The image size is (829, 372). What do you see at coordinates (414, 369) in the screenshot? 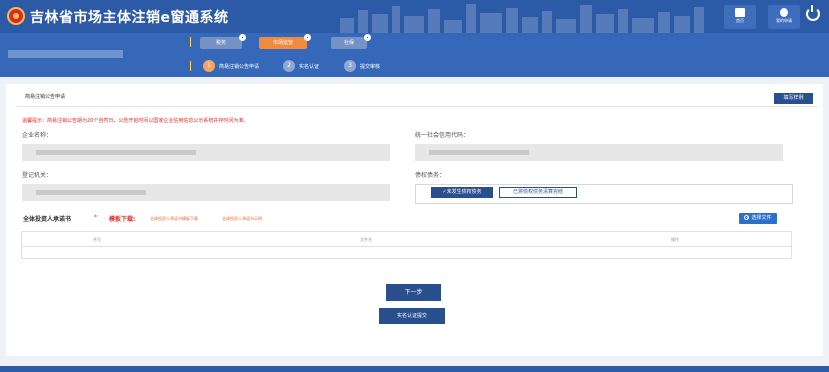
I see `footer-bar` at bounding box center [414, 369].